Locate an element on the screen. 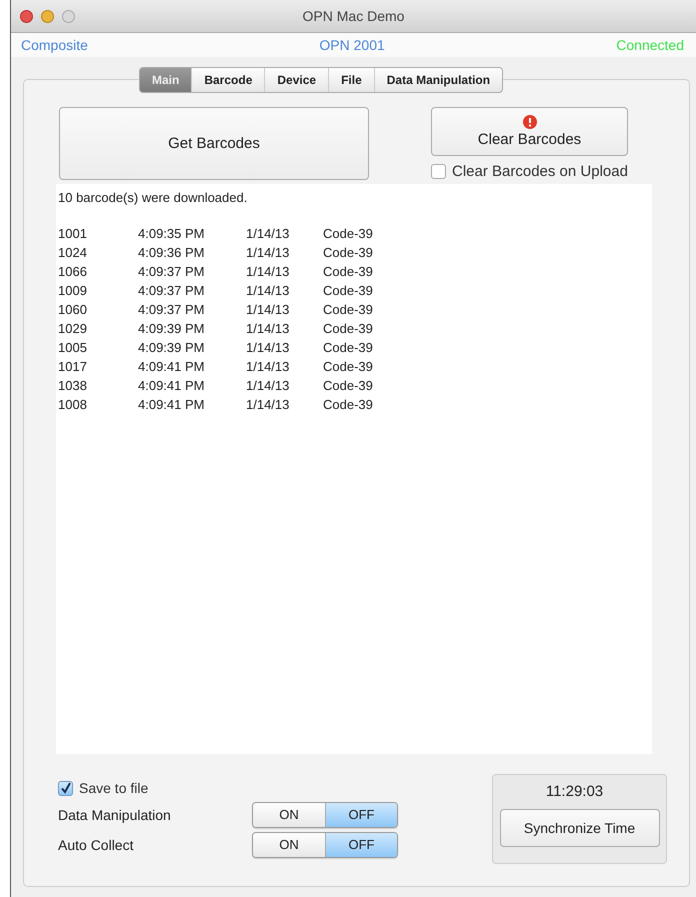  alert-icon is located at coordinates (529, 122).